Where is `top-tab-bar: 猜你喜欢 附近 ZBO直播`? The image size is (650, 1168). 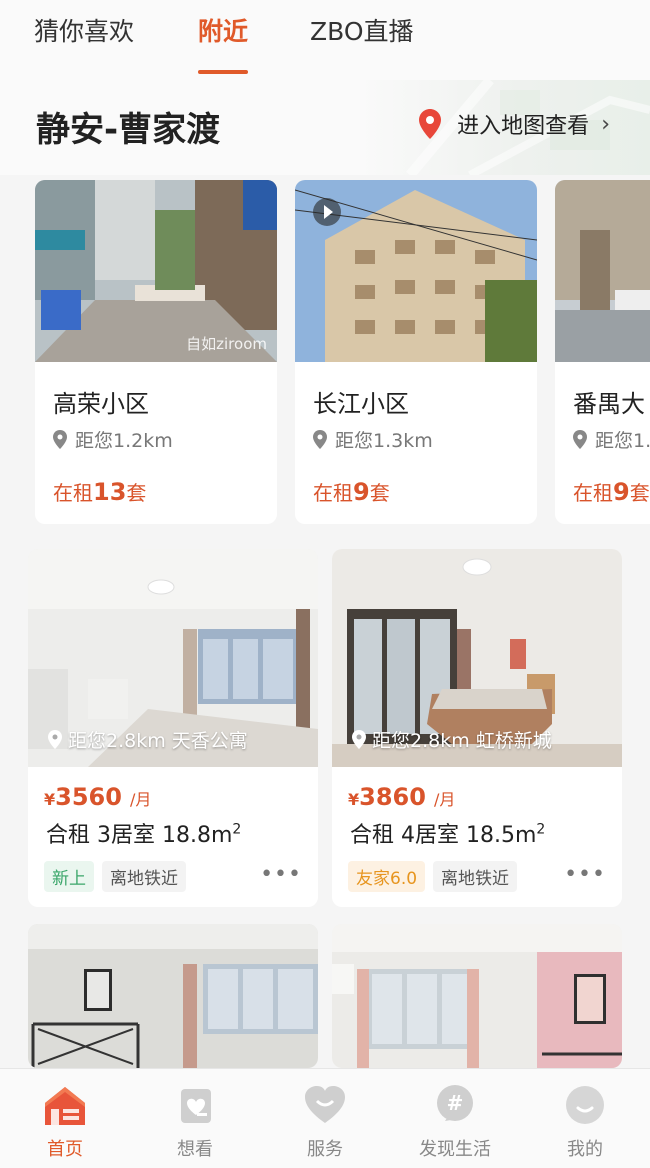 top-tab-bar: 猜你喜欢 附近 ZBO直播 is located at coordinates (325, 40).